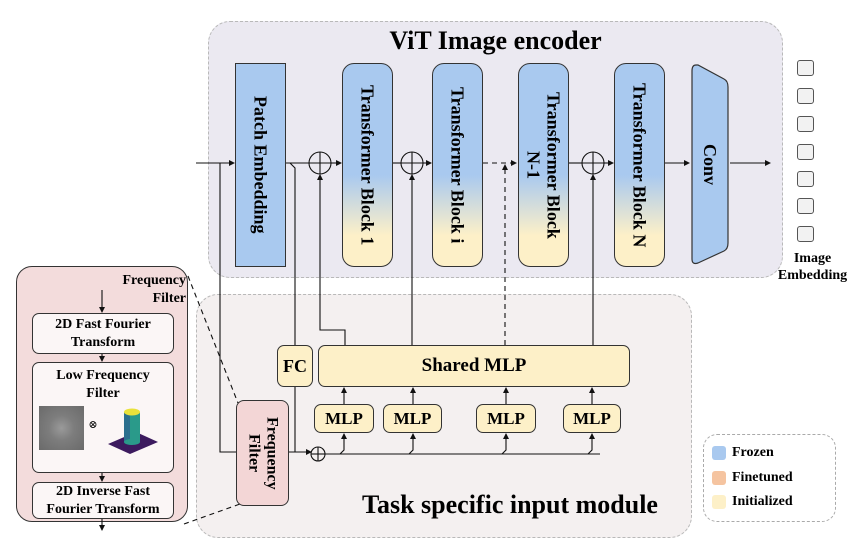  What do you see at coordinates (719, 453) in the screenshot?
I see `legend-swatch-frozen` at bounding box center [719, 453].